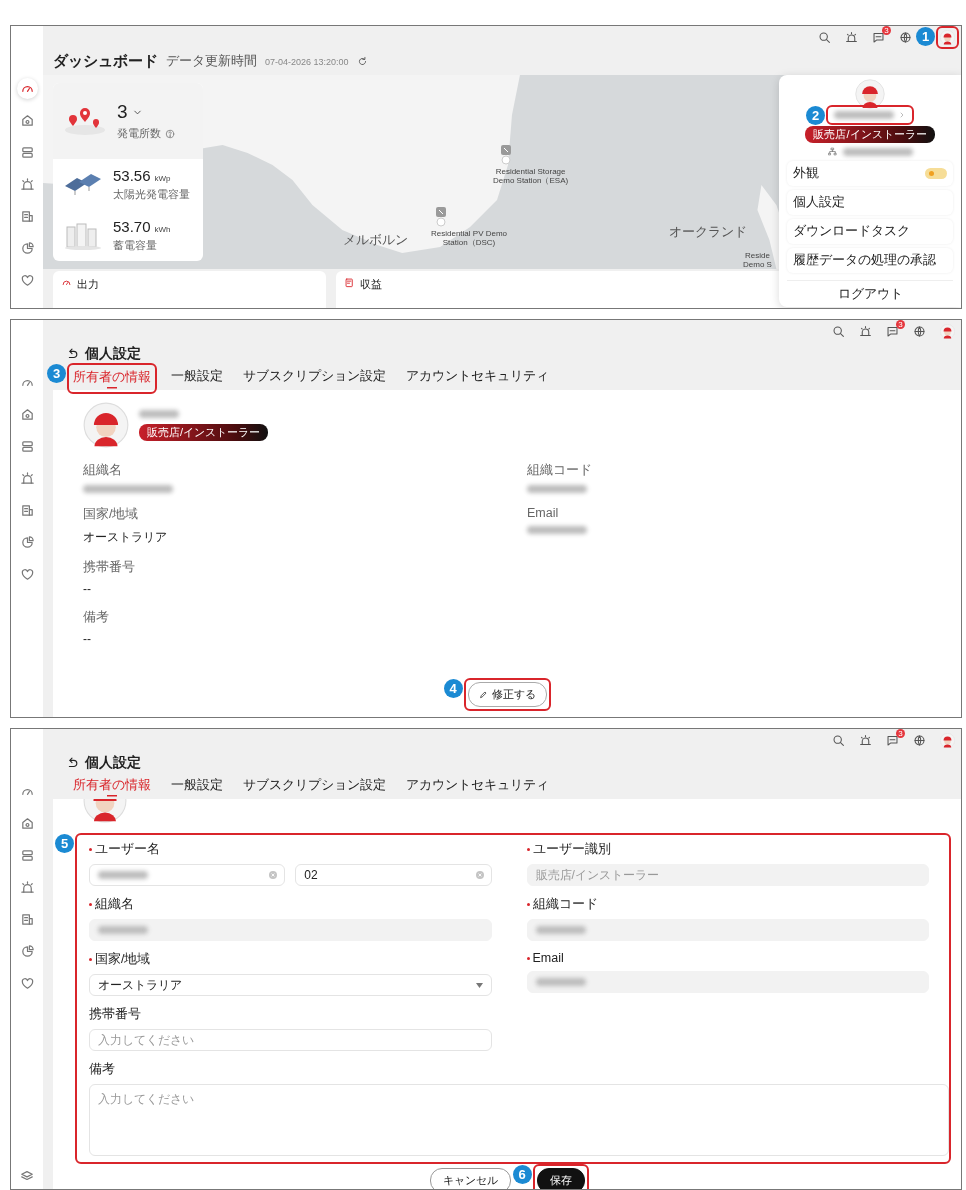 The image size is (966, 1190). What do you see at coordinates (483, 694) in the screenshot?
I see `pencil-icon` at bounding box center [483, 694].